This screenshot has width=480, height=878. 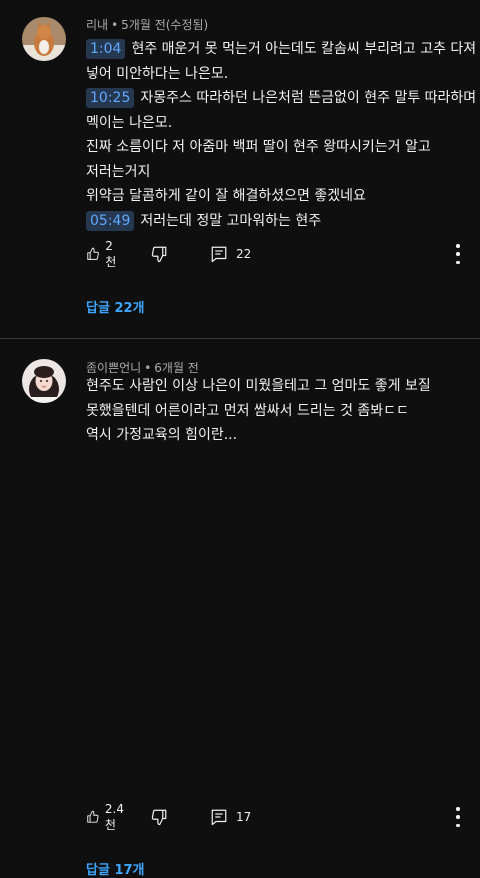 I want to click on comment-line-text: 넣어 미안하다는 나은모., so click(x=157, y=73).